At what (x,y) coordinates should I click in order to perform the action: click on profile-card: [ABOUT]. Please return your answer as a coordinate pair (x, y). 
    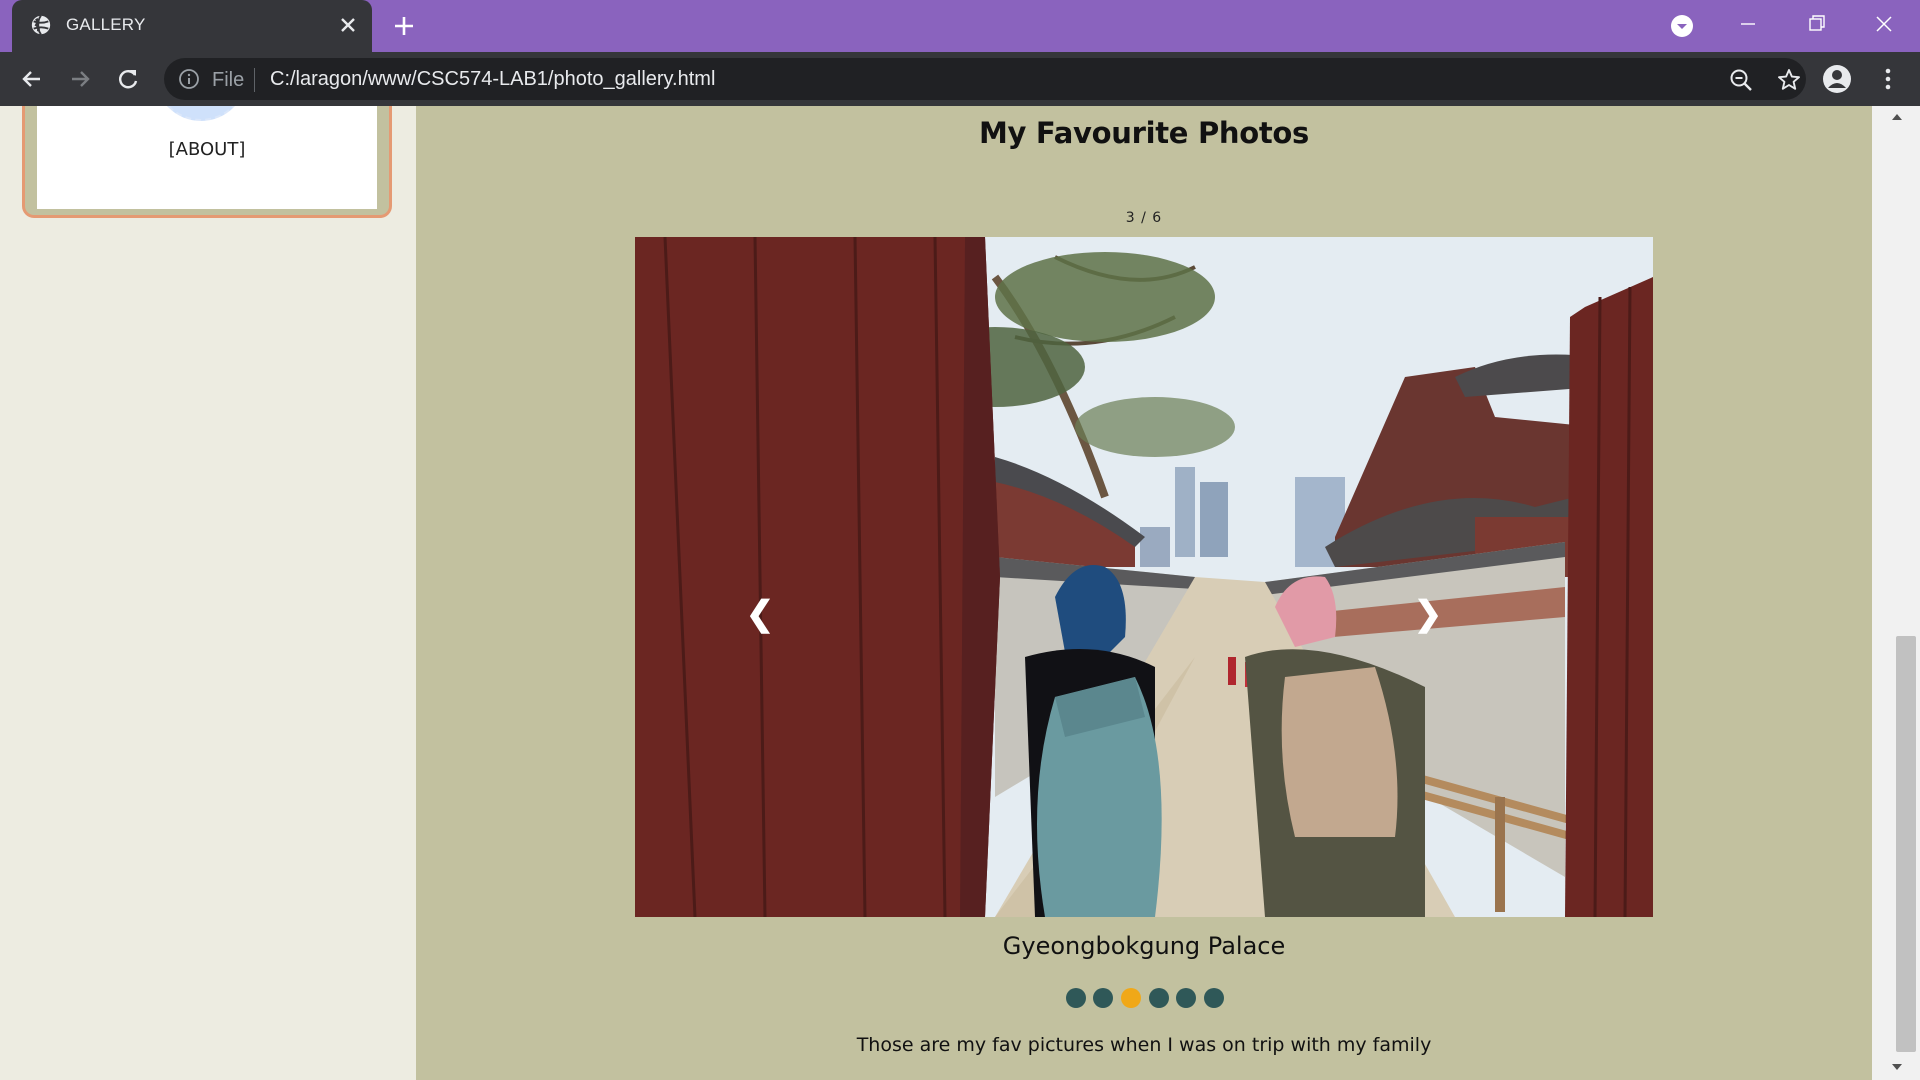
    Looking at the image, I should click on (207, 162).